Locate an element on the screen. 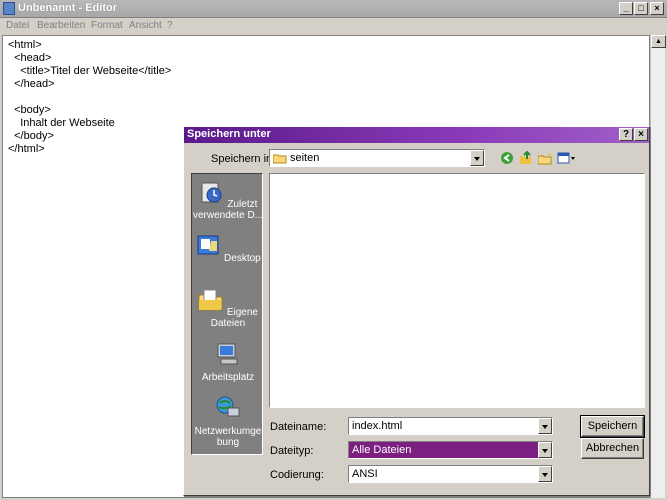 The image size is (667, 500). filetype-dropdown: Alle Dateien is located at coordinates (450, 450).